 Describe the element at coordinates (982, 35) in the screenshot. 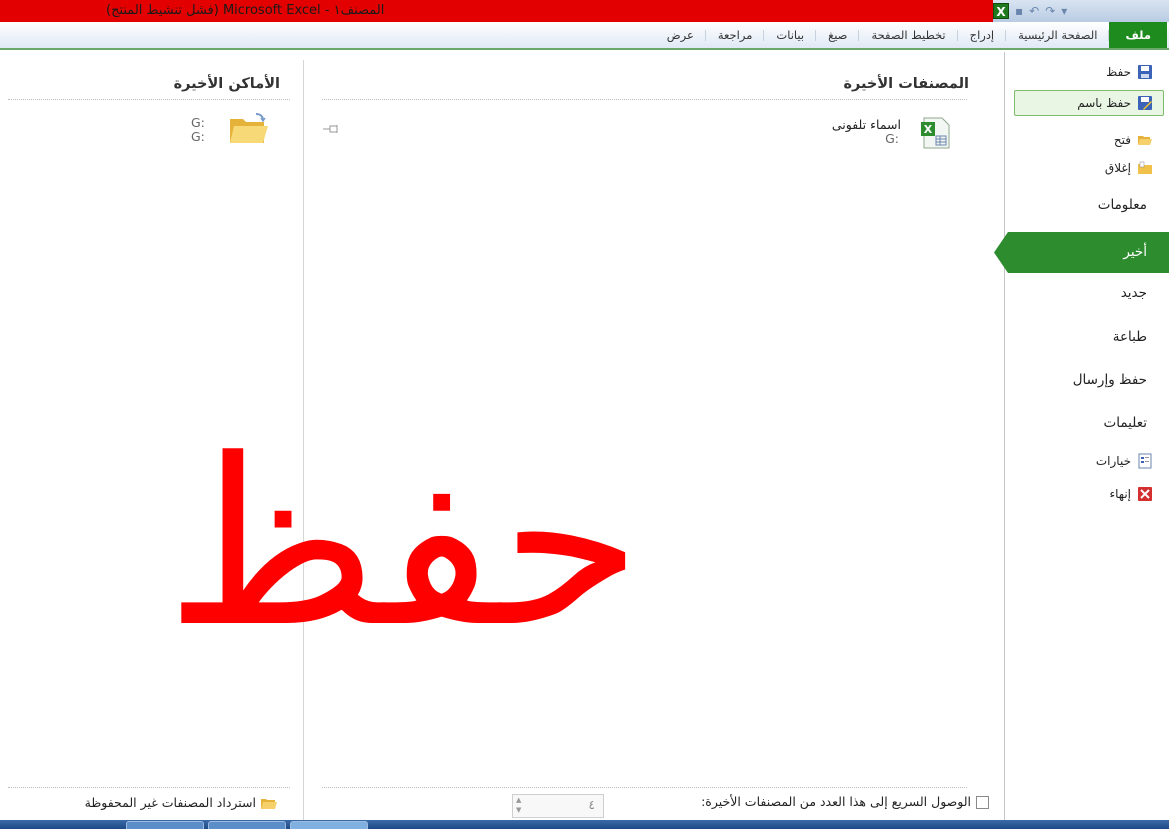

I see `tab-insert: إدراج` at that location.